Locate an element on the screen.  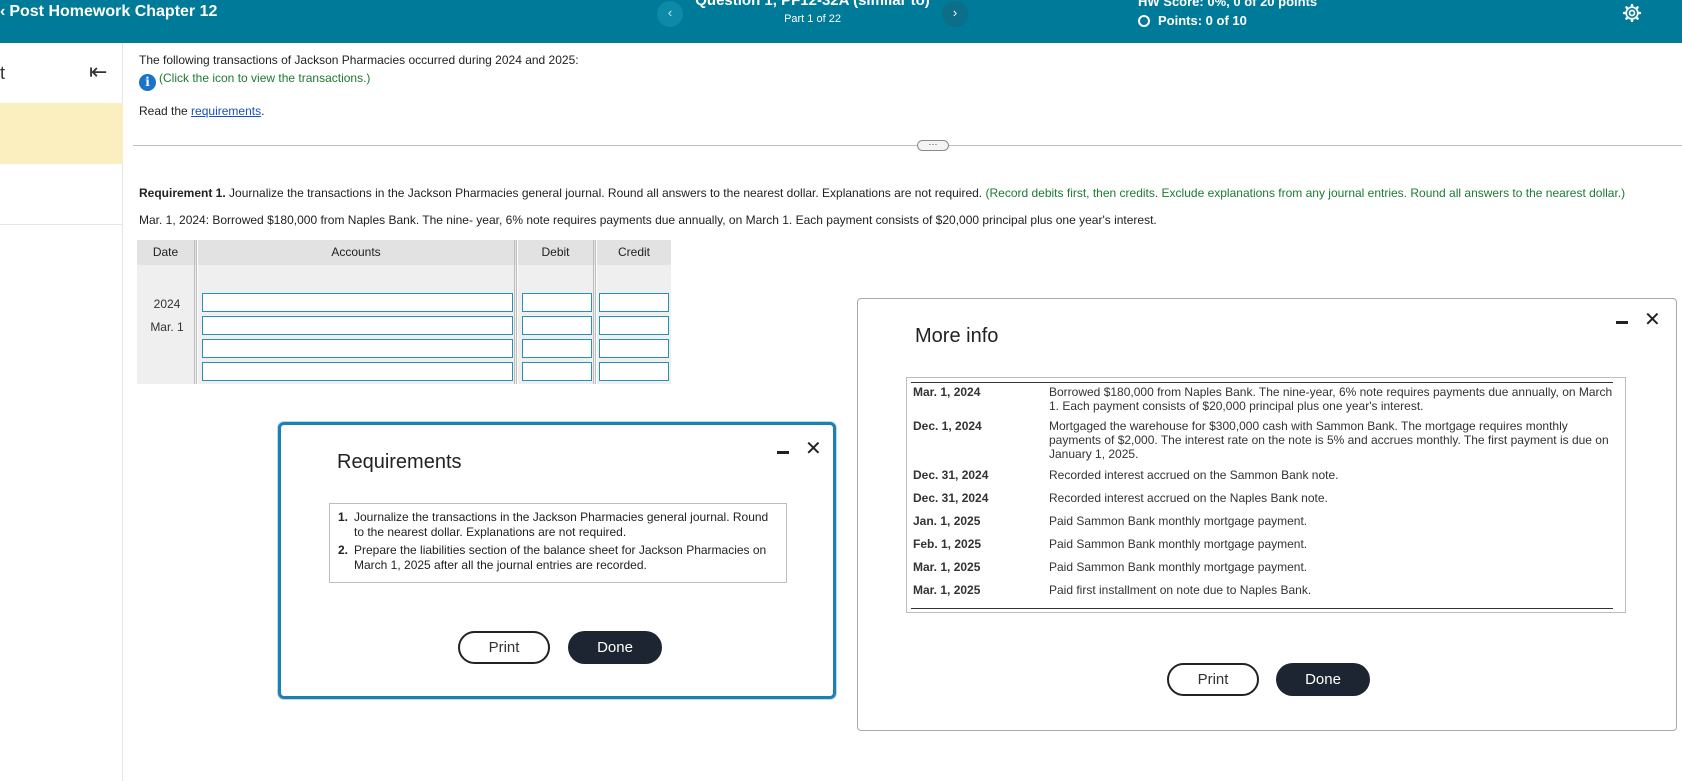
journal-year: 2024 is located at coordinates (167, 304).